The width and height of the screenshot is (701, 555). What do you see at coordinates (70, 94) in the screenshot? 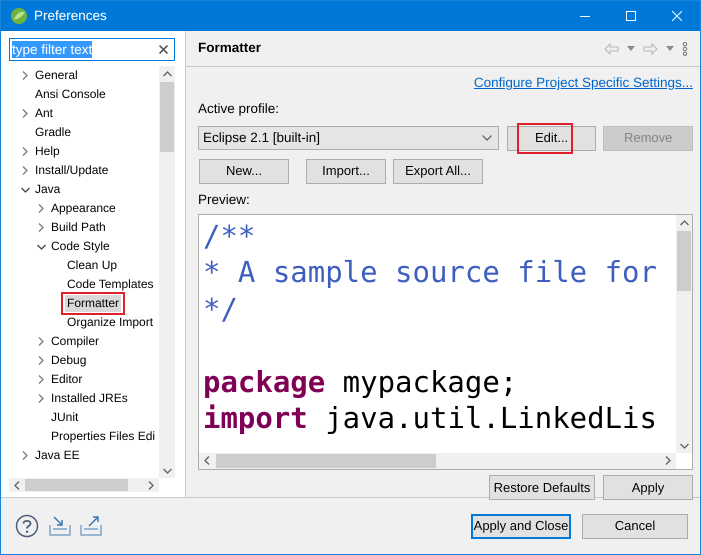
I see `tree-item: Ansi Console` at bounding box center [70, 94].